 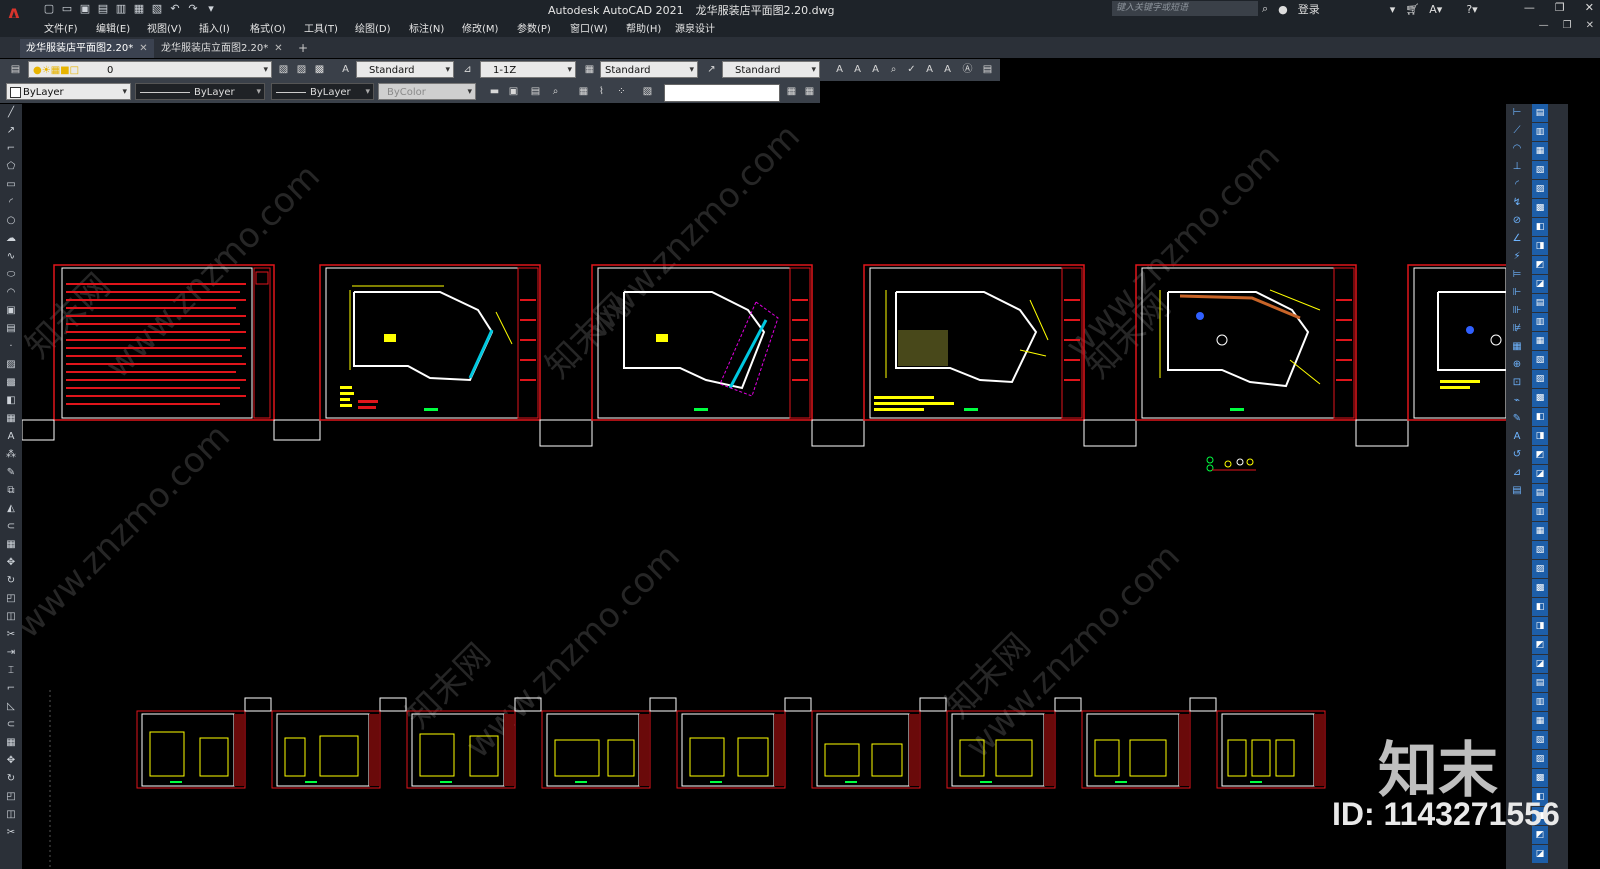 What do you see at coordinates (1517, 419) in the screenshot?
I see `dim-edit-icon: ✎` at bounding box center [1517, 419].